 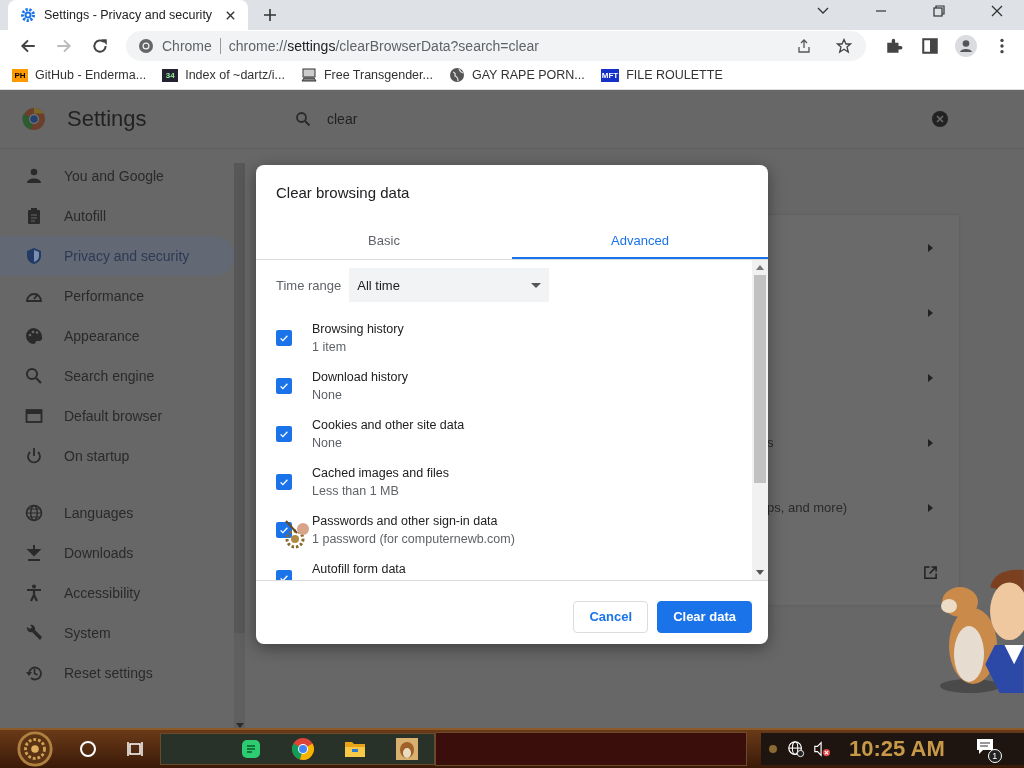 What do you see at coordinates (343, 193) in the screenshot?
I see `dialog-title: Clear browsing data` at bounding box center [343, 193].